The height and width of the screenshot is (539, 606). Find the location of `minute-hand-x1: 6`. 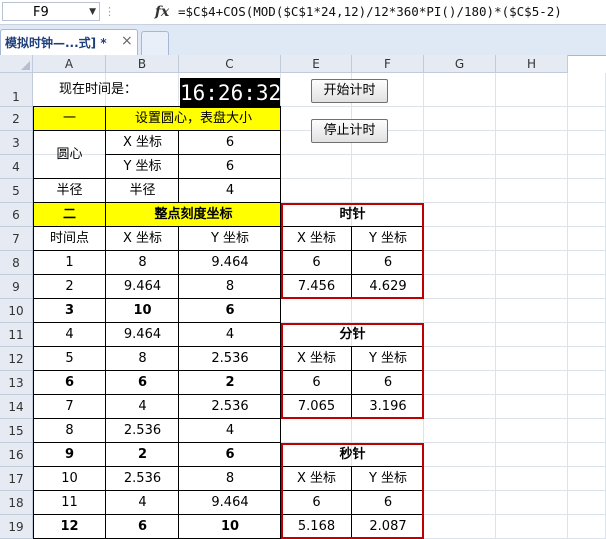

minute-hand-x1: 6 is located at coordinates (316, 383).